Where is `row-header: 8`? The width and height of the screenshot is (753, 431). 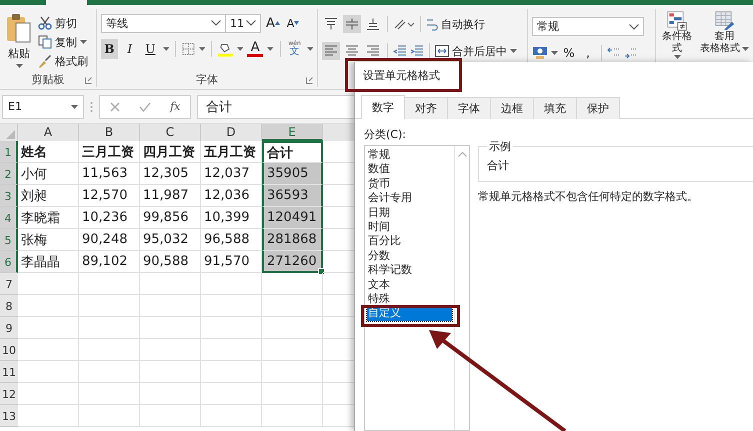 row-header: 8 is located at coordinates (9, 306).